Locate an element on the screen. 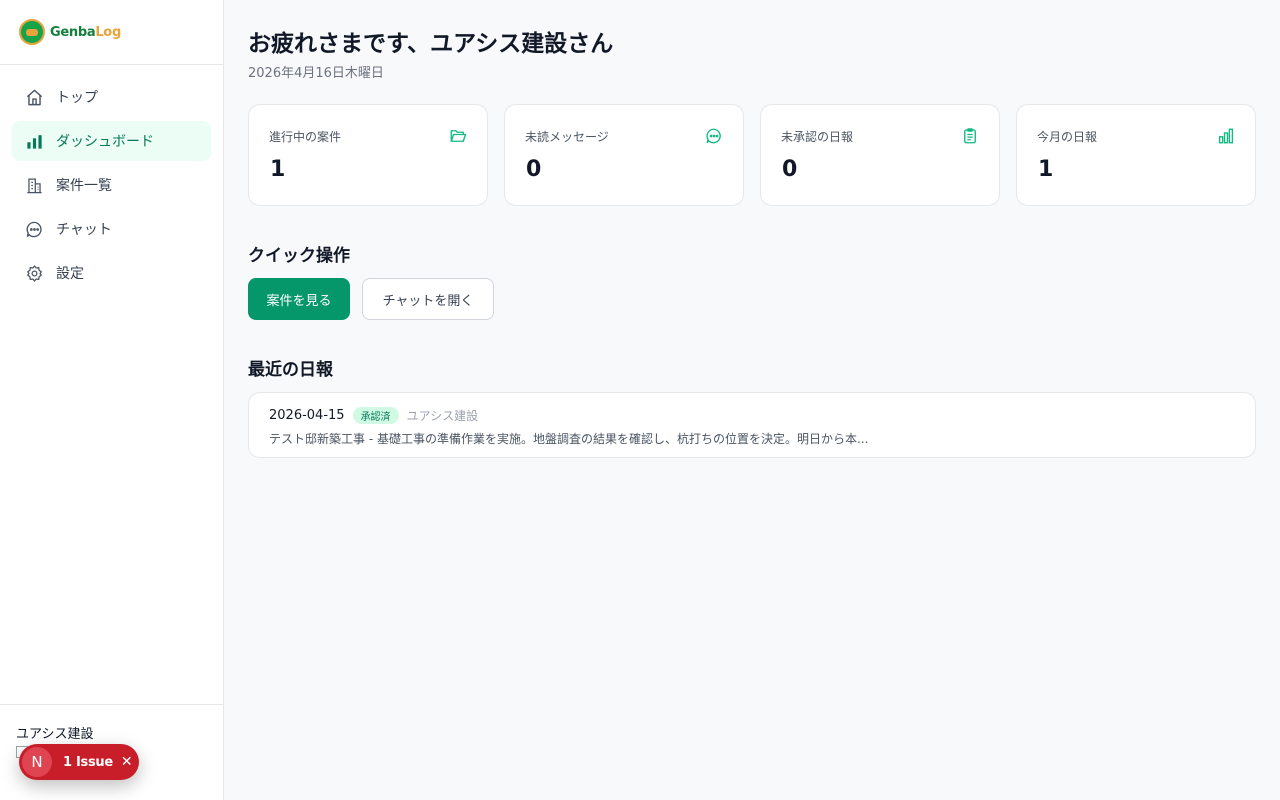 The image size is (1280, 800). status-badge: 承認済 is located at coordinates (375, 415).